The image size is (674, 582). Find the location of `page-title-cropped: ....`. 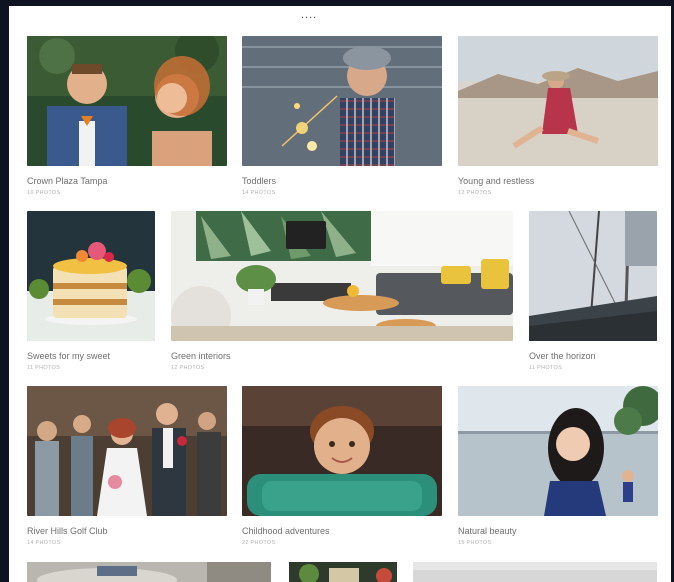

page-title-cropped: .... is located at coordinates (341, 13).